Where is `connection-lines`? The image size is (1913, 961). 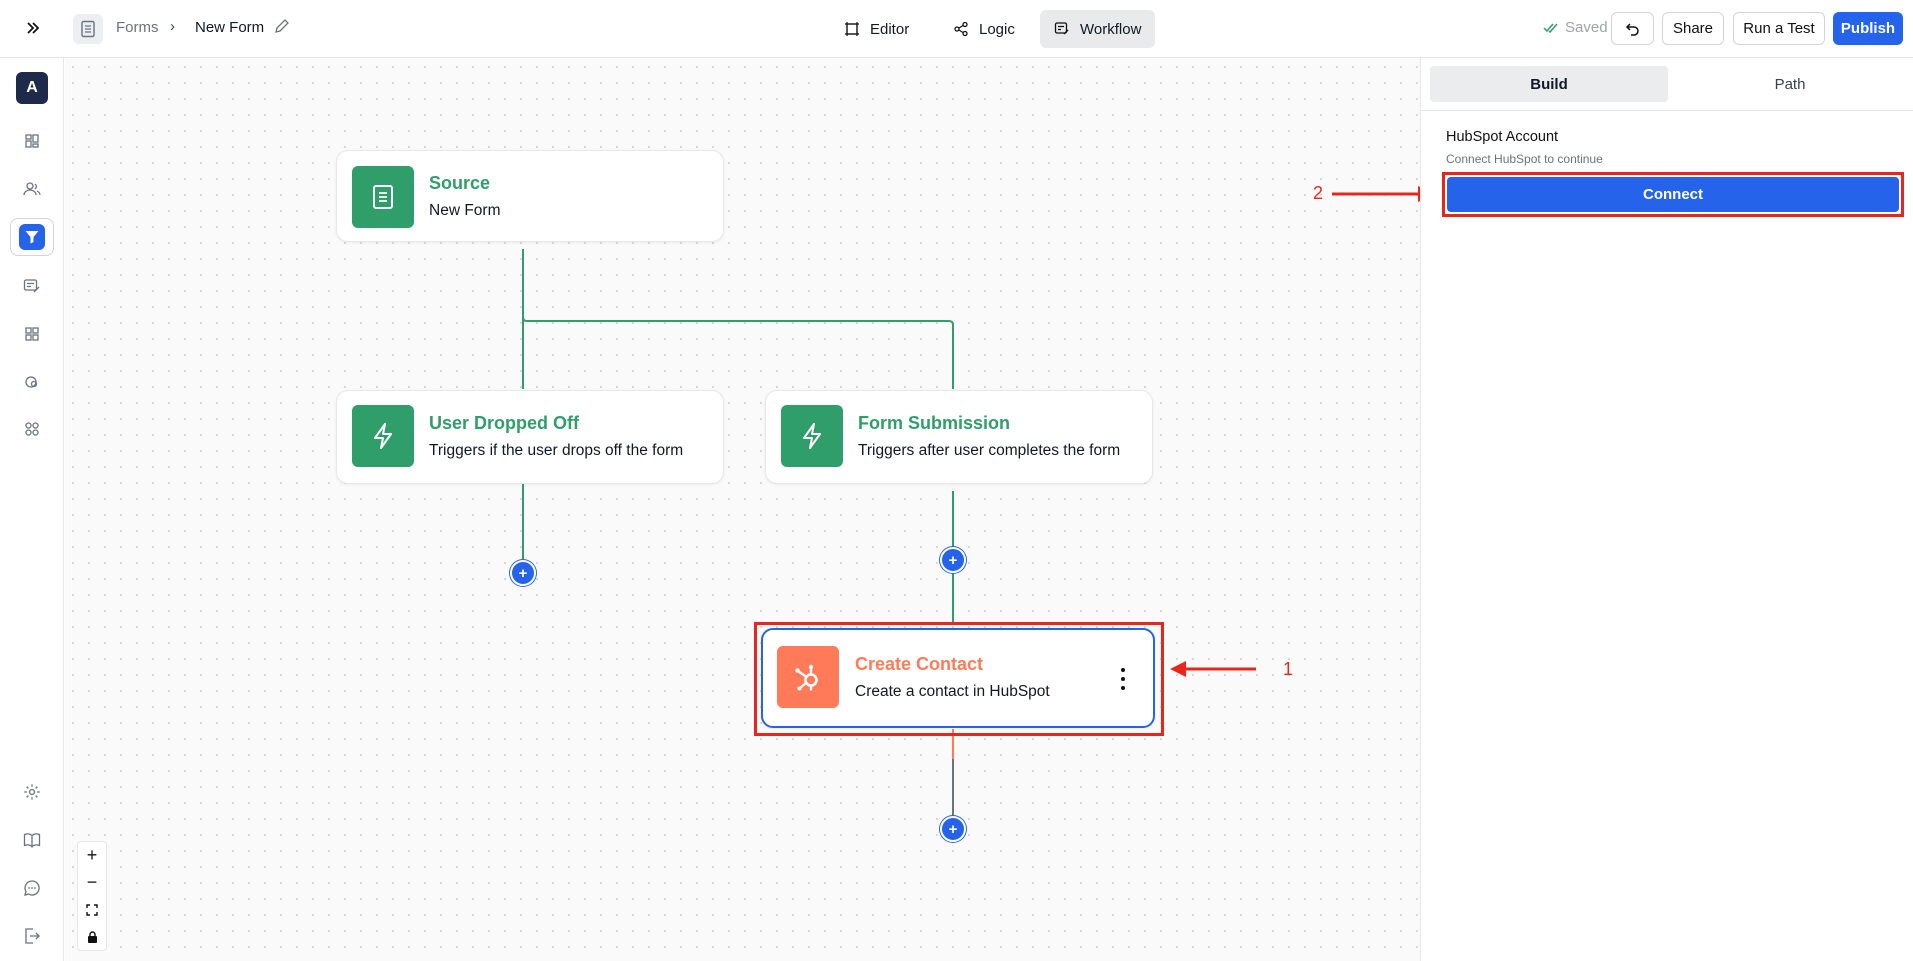
connection-lines is located at coordinates (738, 535).